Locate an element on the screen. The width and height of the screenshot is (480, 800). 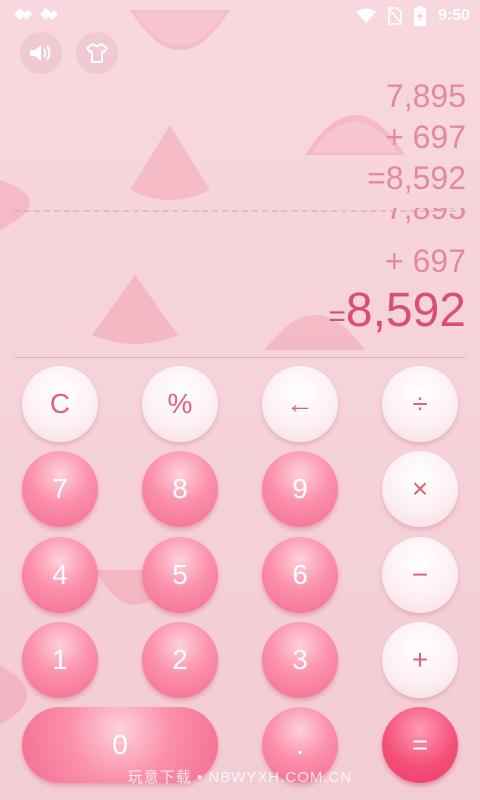
history-scrolled-line: 7,895 is located at coordinates (425, 217).